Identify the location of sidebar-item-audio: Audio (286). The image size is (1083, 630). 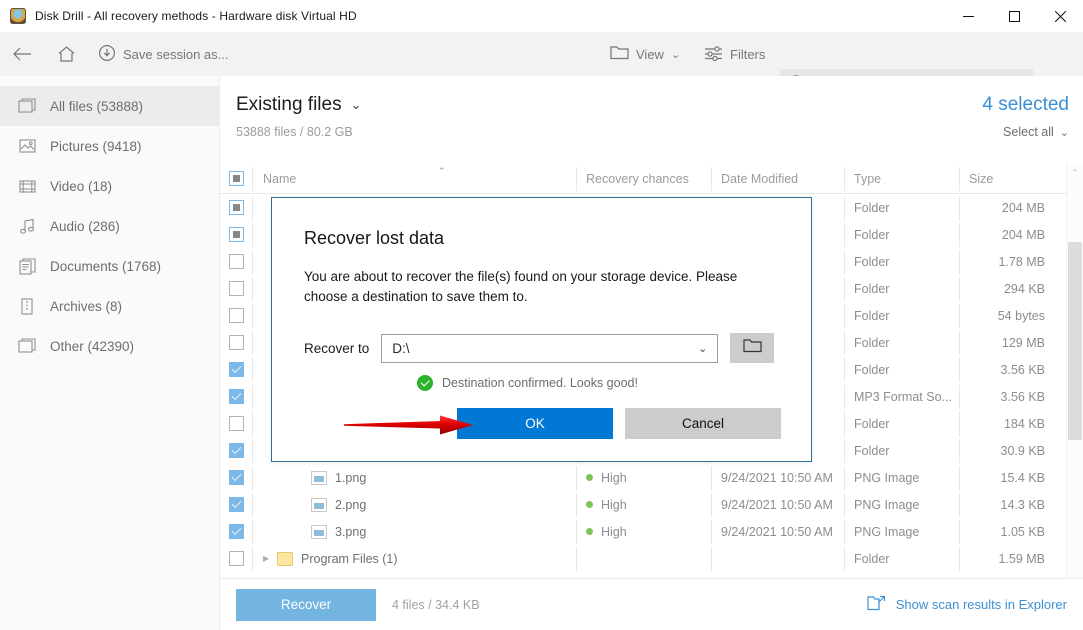
(109, 226).